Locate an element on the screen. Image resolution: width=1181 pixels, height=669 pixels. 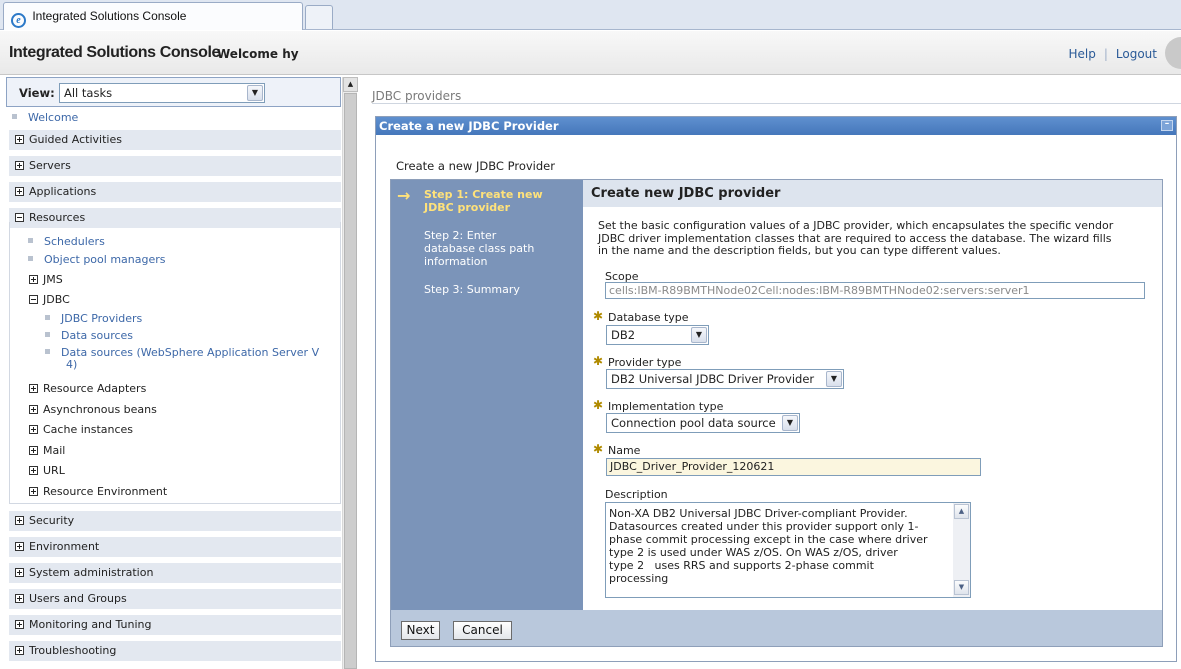
nav-category-environment: Environment is located at coordinates (175, 547).